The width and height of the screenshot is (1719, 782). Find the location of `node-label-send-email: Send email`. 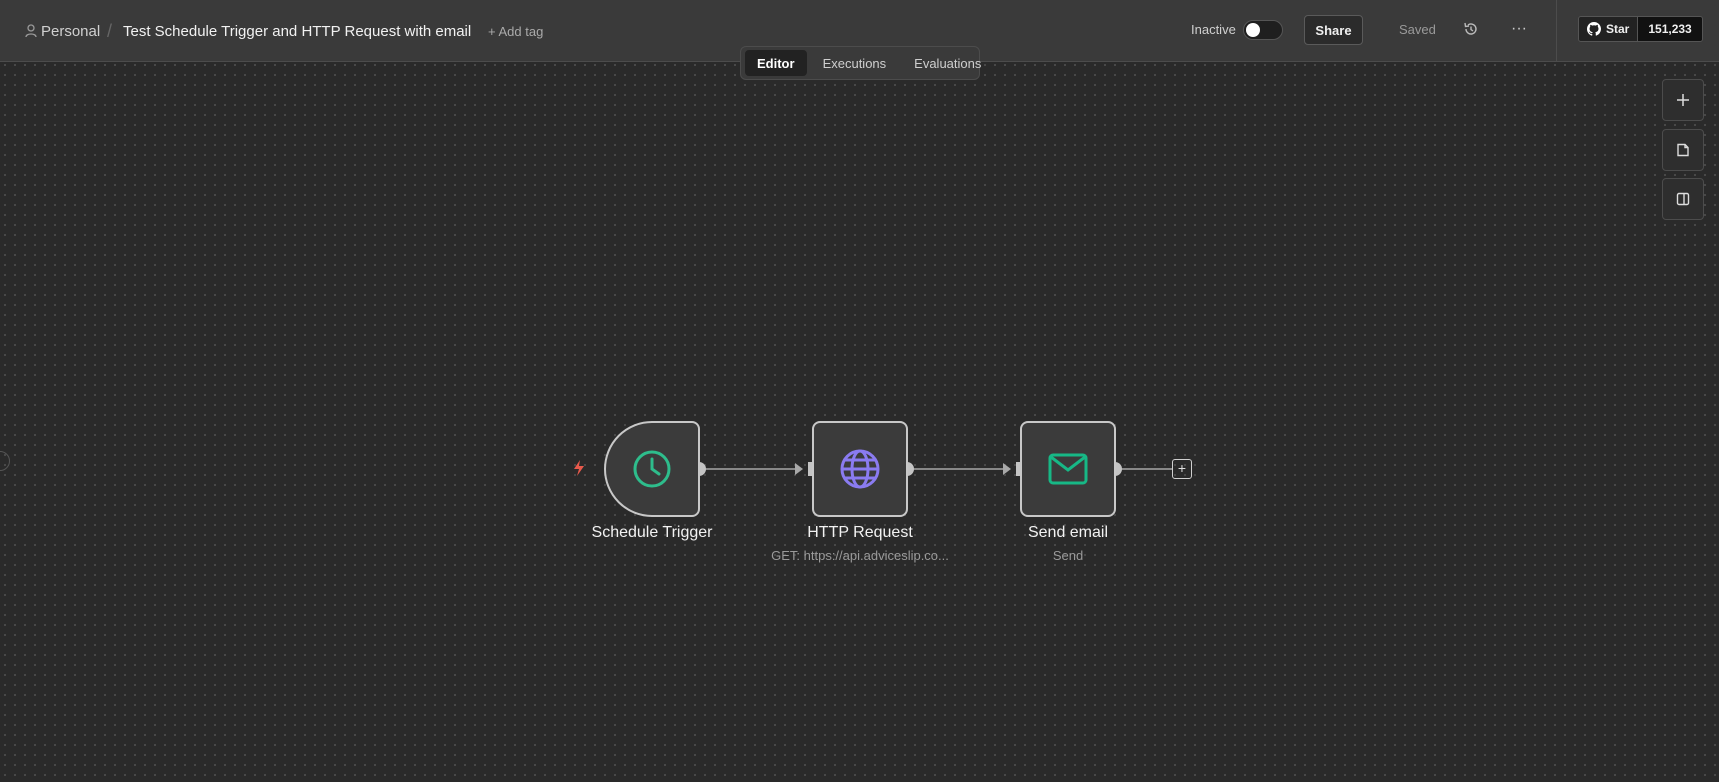

node-label-send-email: Send email is located at coordinates (1068, 532).